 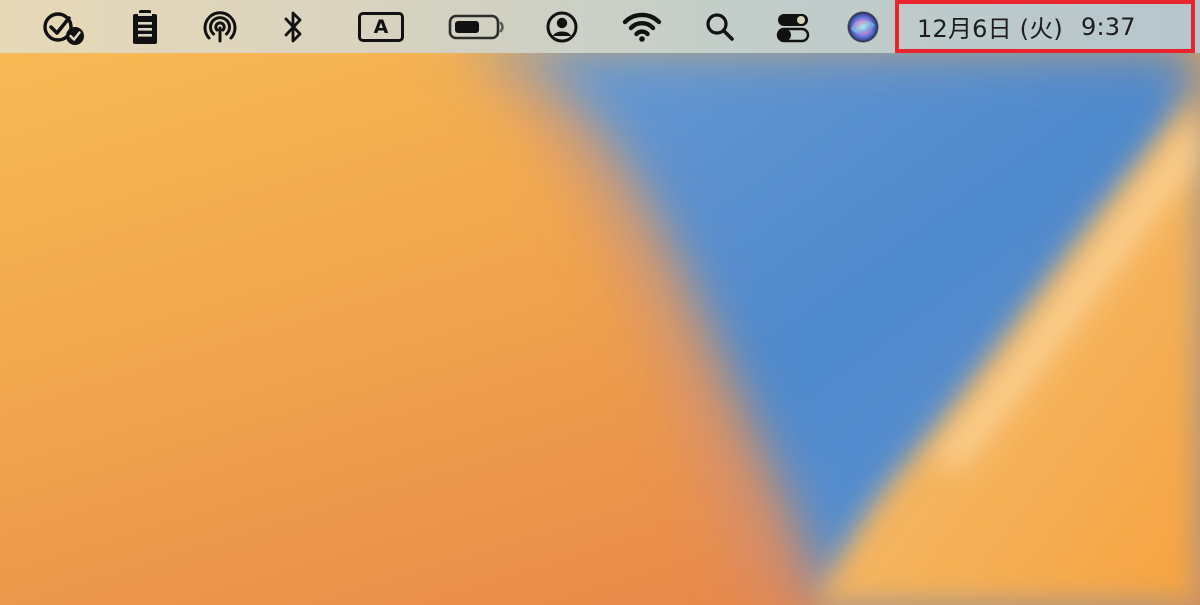 I want to click on input-source-label: A, so click(x=381, y=26).